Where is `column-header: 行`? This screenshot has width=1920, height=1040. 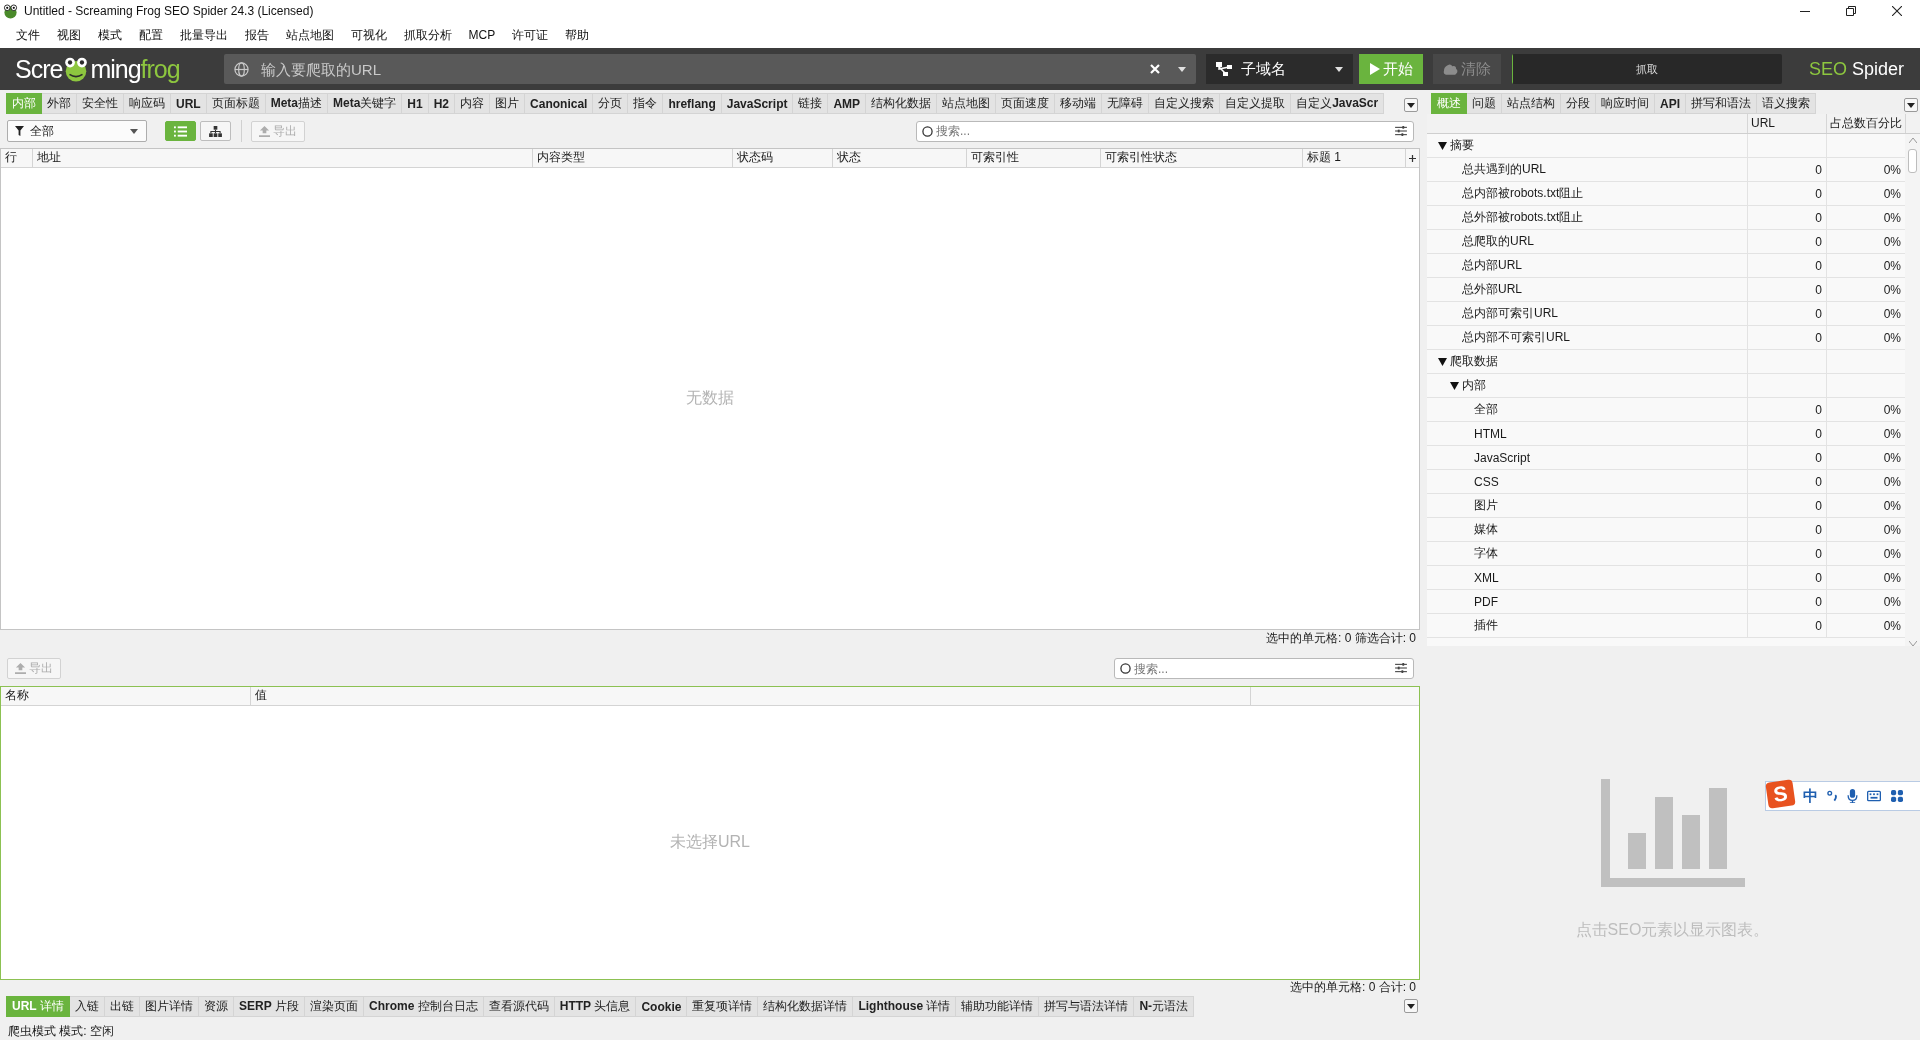
column-header: 行 is located at coordinates (11, 157).